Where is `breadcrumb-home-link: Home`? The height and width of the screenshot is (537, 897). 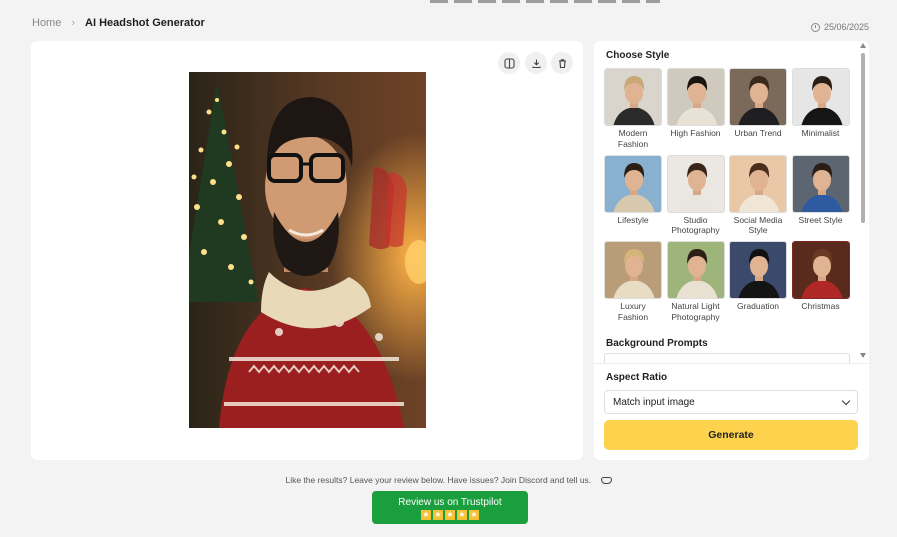 breadcrumb-home-link: Home is located at coordinates (46, 23).